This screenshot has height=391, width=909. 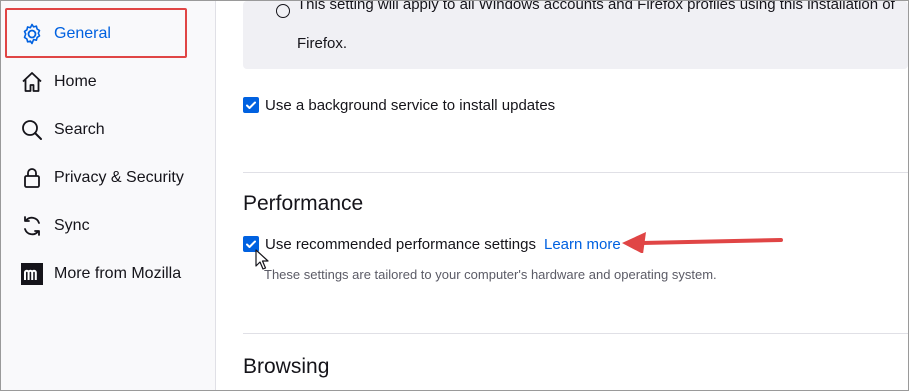 I want to click on recommended-performance-label: Use recommended performance settings, so click(x=400, y=244).